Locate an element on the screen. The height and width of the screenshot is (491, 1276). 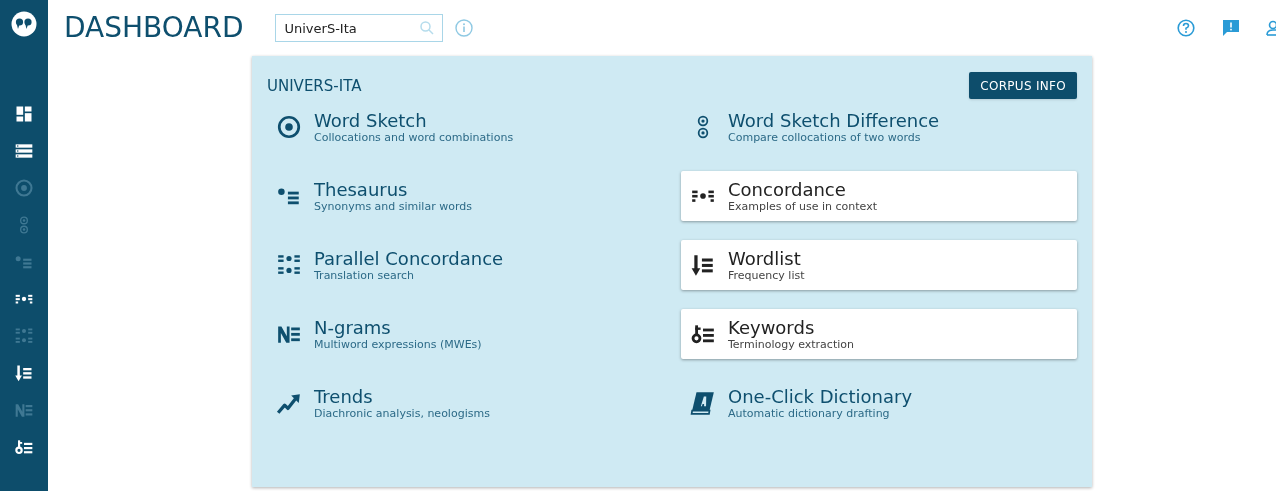
tool-card: Parallel Concordance Translation search is located at coordinates (465, 265).